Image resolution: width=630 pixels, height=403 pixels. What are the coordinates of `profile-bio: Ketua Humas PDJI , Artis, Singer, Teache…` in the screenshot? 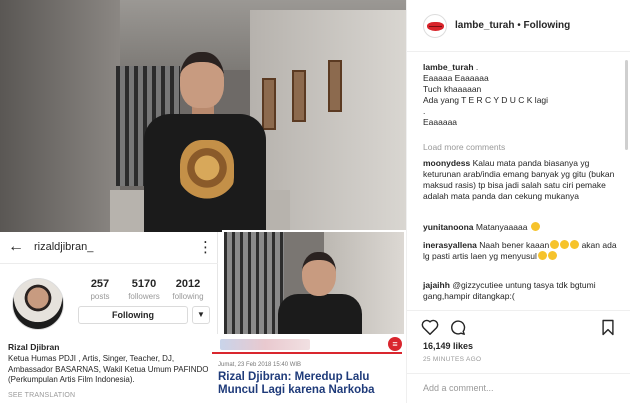 It's located at (108, 369).